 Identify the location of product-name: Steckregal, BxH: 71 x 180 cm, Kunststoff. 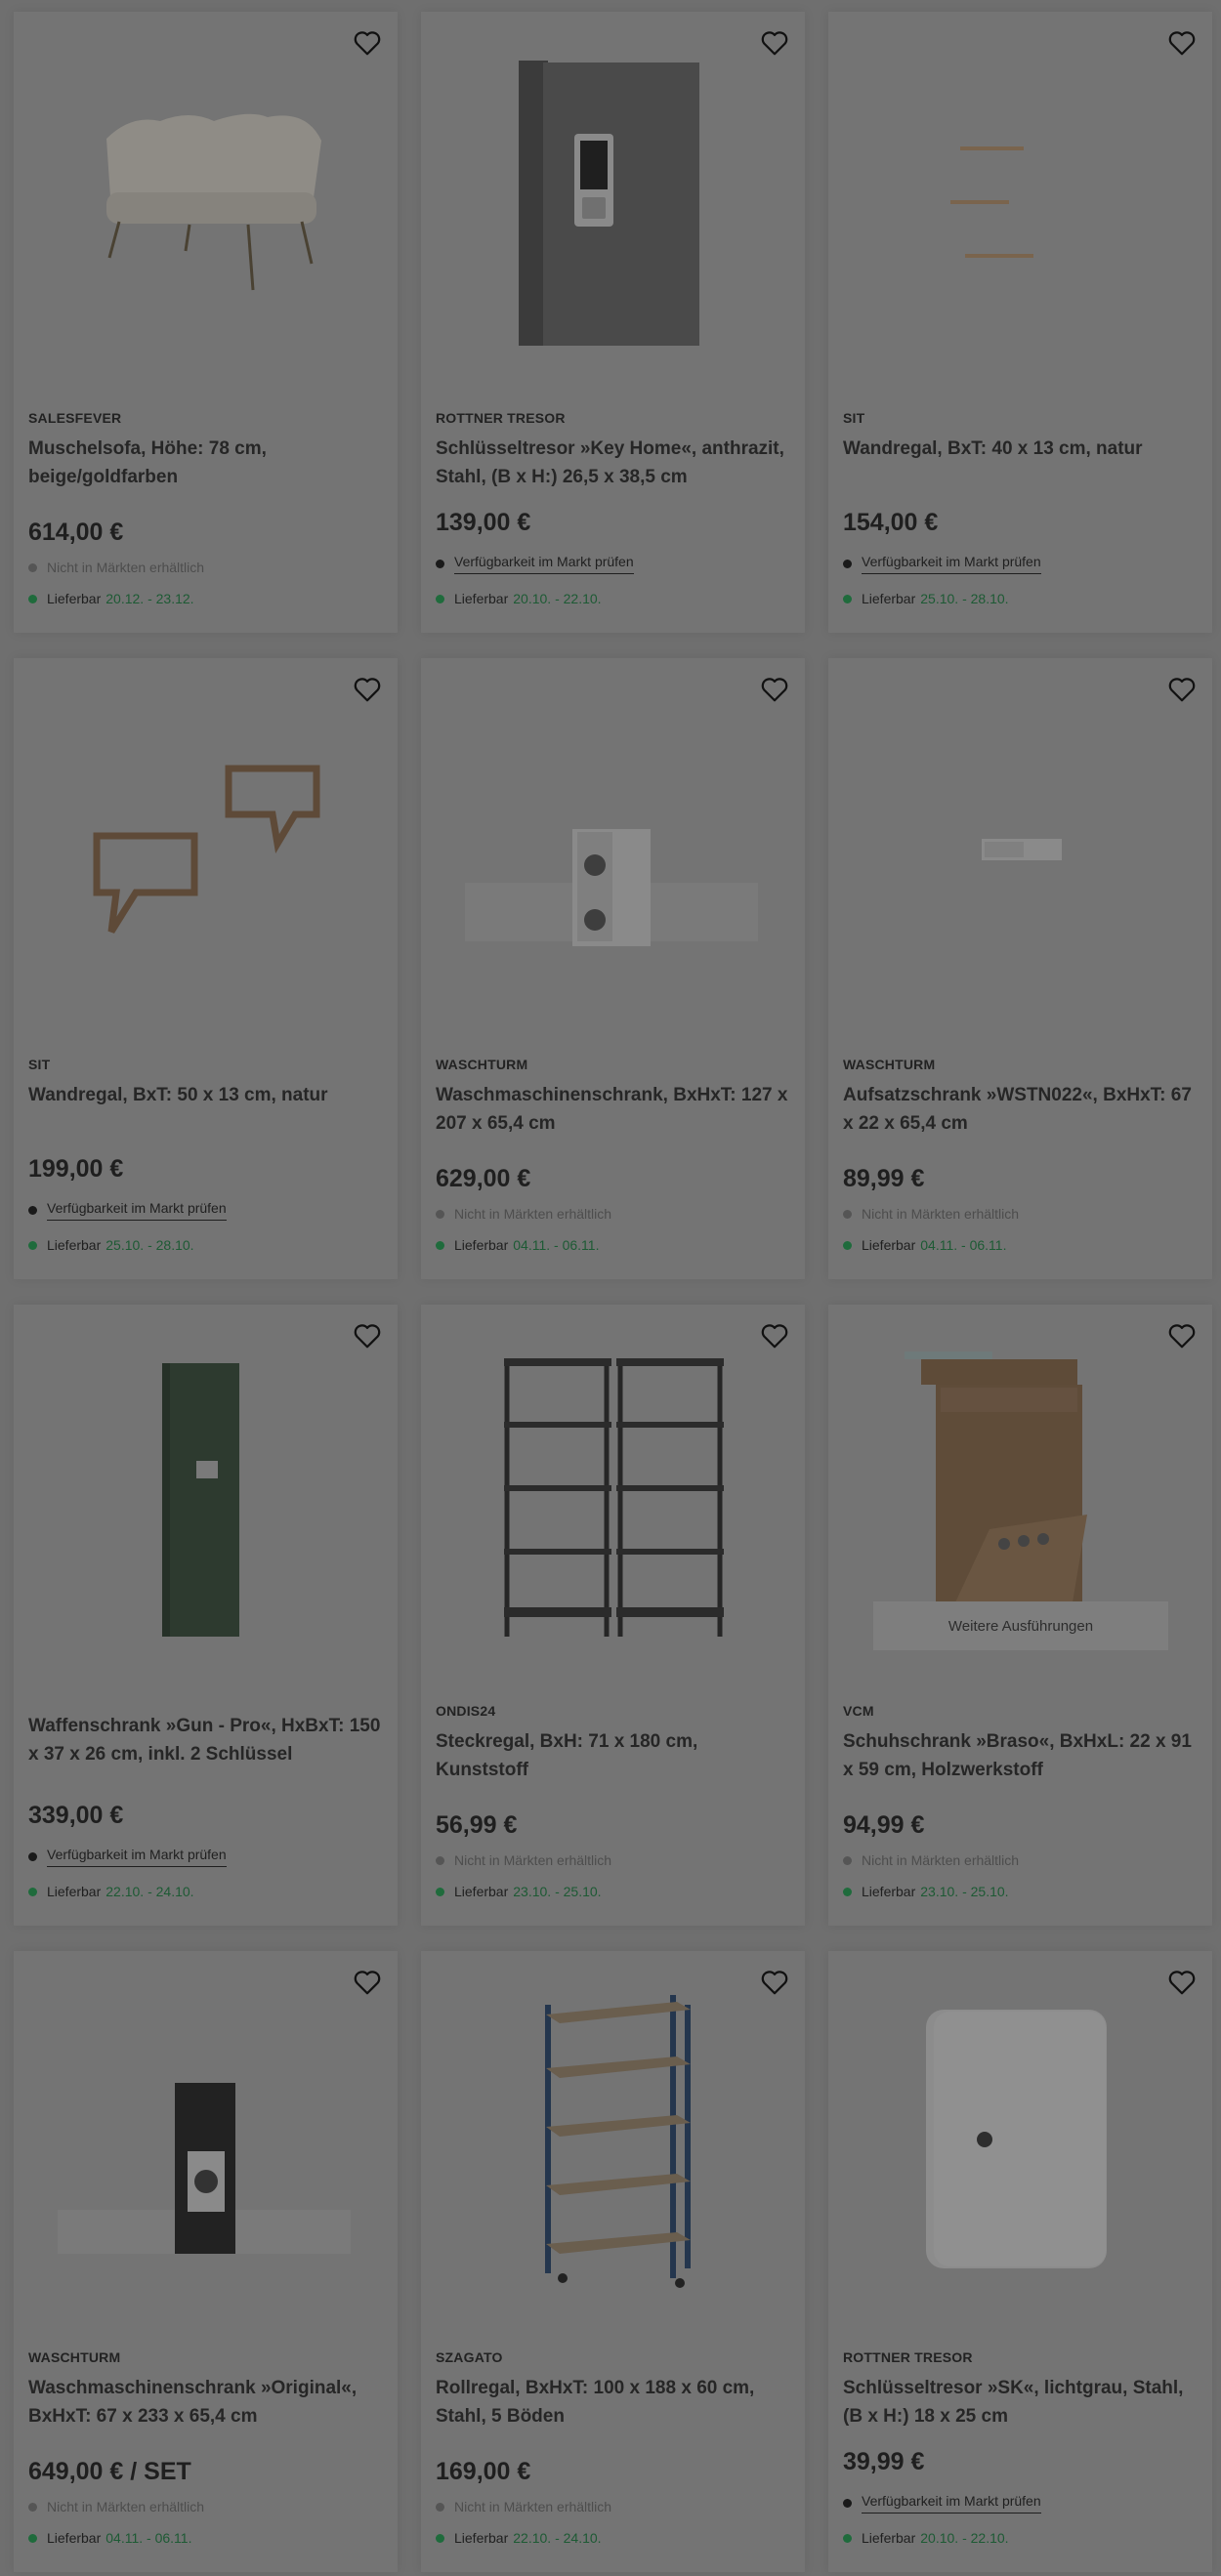
(613, 1755).